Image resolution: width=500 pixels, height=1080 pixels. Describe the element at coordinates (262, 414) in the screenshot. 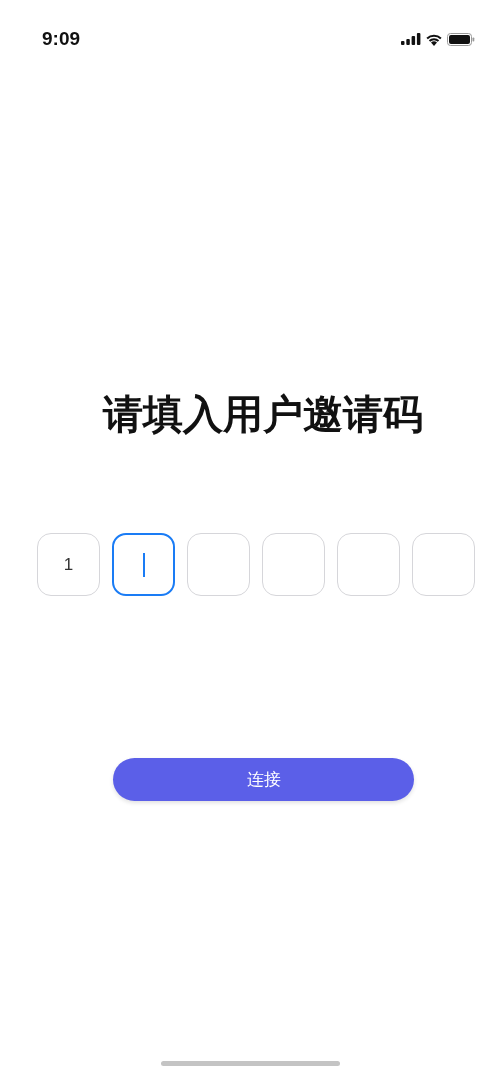

I see `page-title: 请填入用户邀请码` at that location.